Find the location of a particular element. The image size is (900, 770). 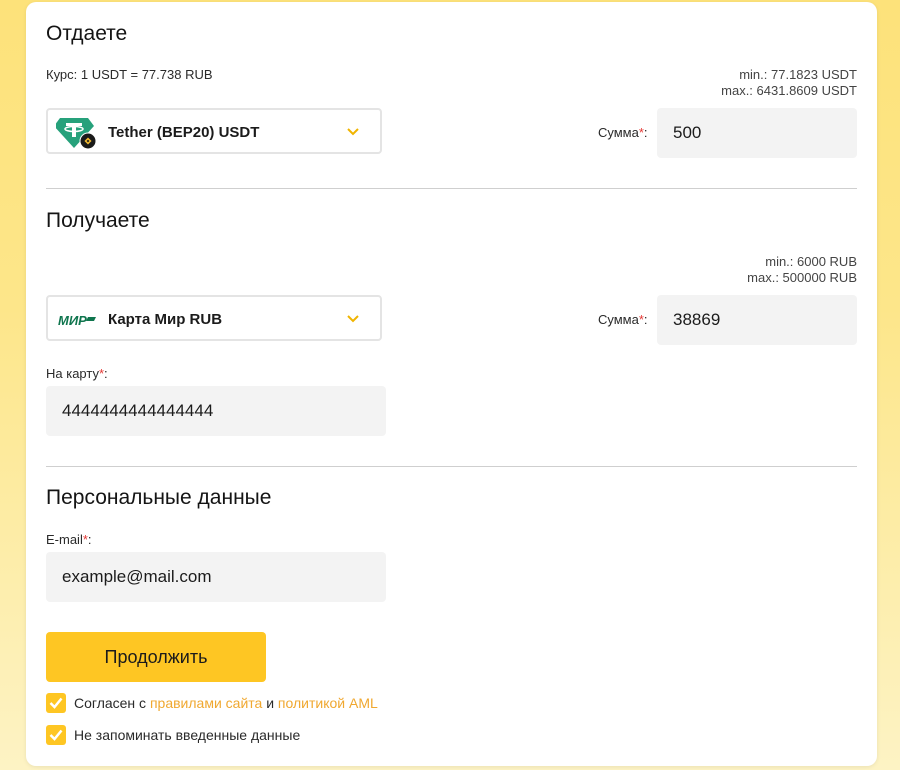

give-currency-select: Tether (BEP20) USDT is located at coordinates (214, 131).